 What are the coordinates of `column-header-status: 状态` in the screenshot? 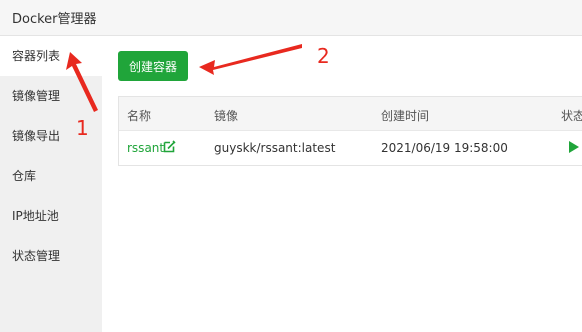 It's located at (571, 115).